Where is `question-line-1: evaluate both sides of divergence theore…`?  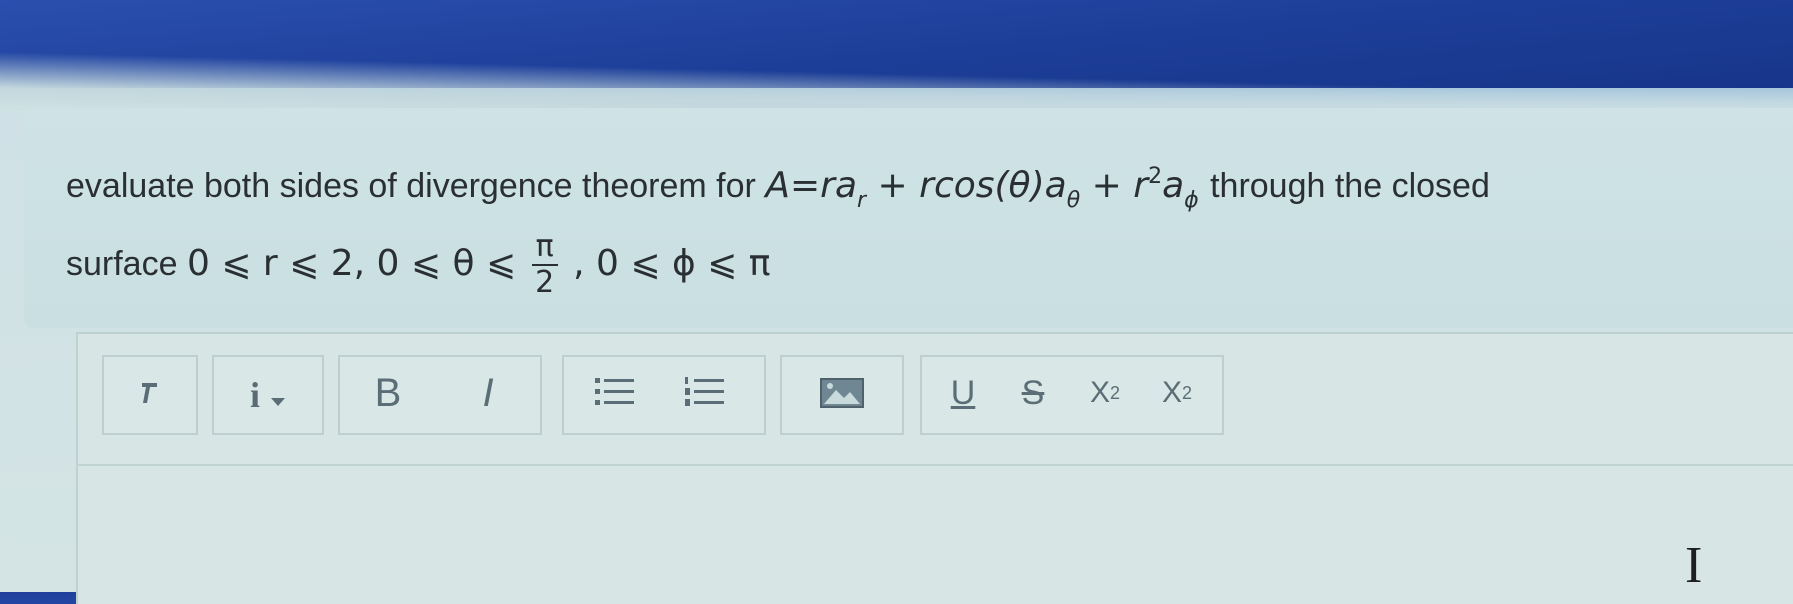
question-line-1: evaluate both sides of divergence theore… is located at coordinates (916, 189).